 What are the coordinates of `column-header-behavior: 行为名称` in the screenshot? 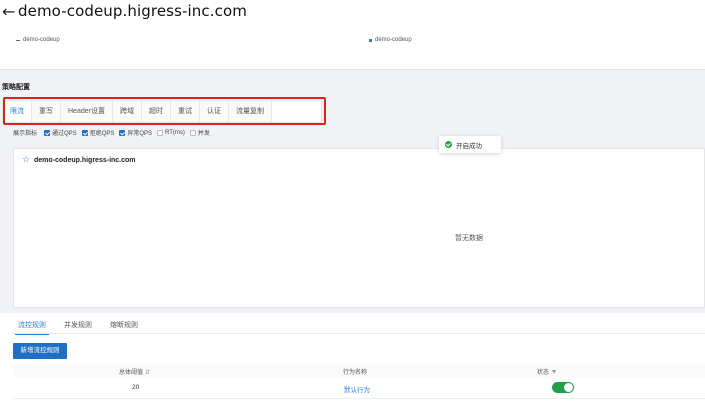 It's located at (355, 373).